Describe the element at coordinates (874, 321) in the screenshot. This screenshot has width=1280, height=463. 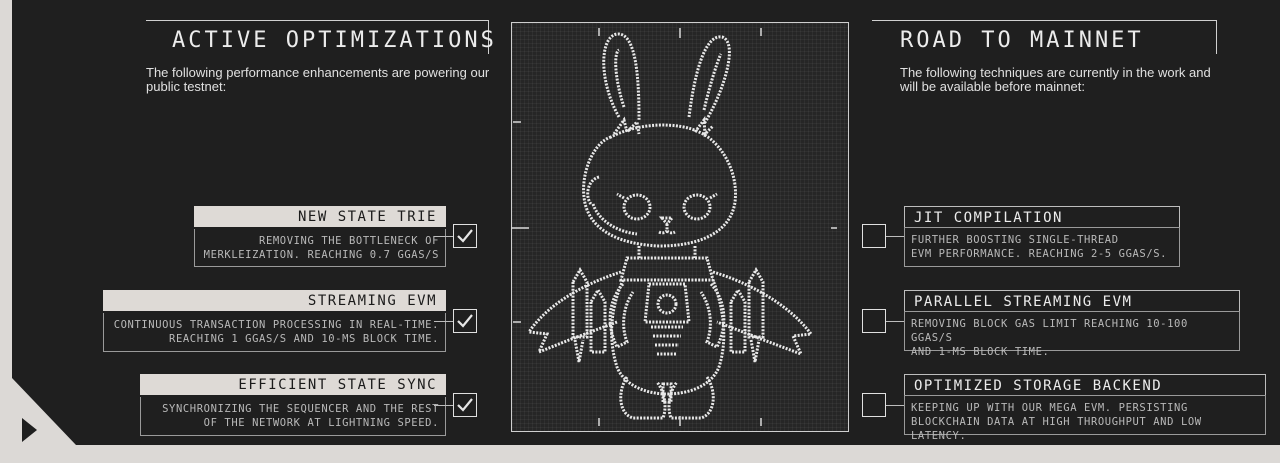
I see `checkbox-parallel-streaming-evm` at that location.